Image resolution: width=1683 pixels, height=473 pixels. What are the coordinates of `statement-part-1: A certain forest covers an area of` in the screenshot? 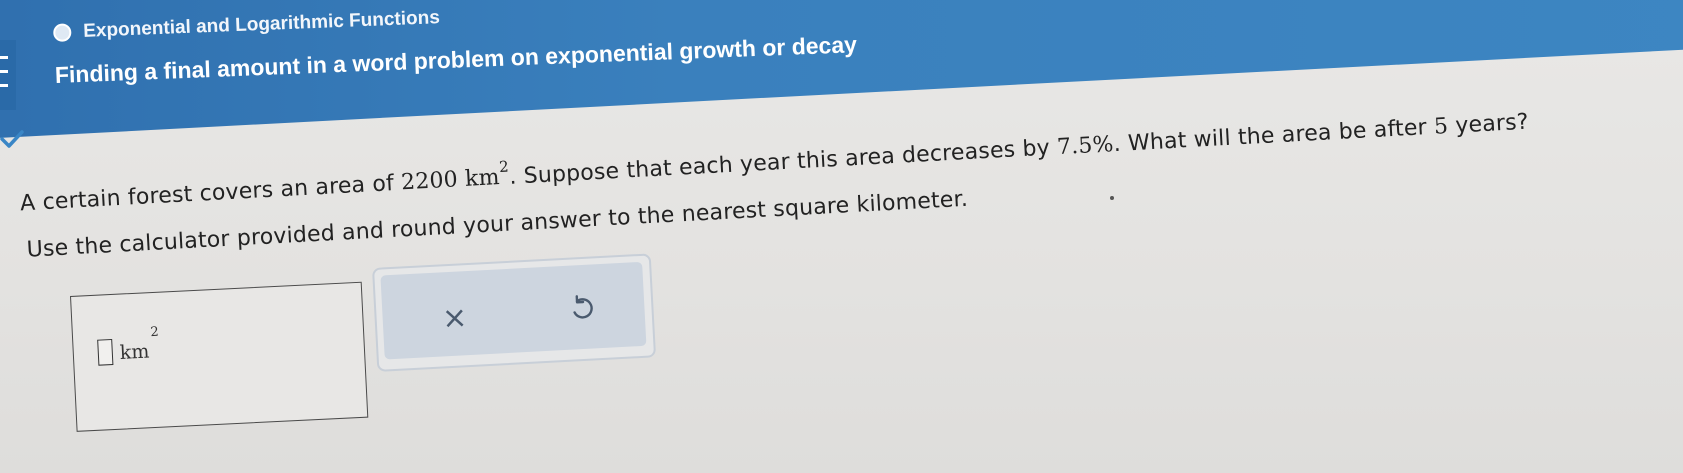 It's located at (210, 193).